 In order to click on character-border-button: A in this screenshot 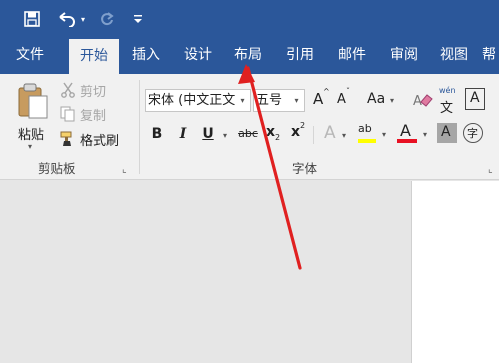, I will do `click(475, 99)`.